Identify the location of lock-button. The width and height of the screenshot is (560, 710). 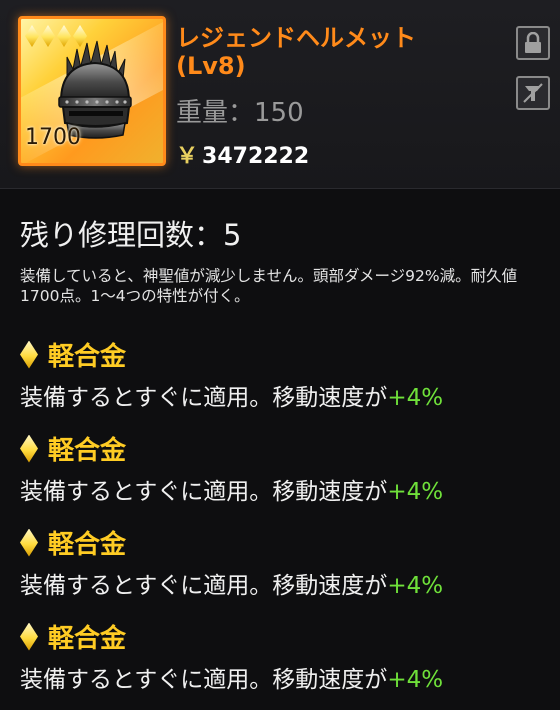
(533, 43).